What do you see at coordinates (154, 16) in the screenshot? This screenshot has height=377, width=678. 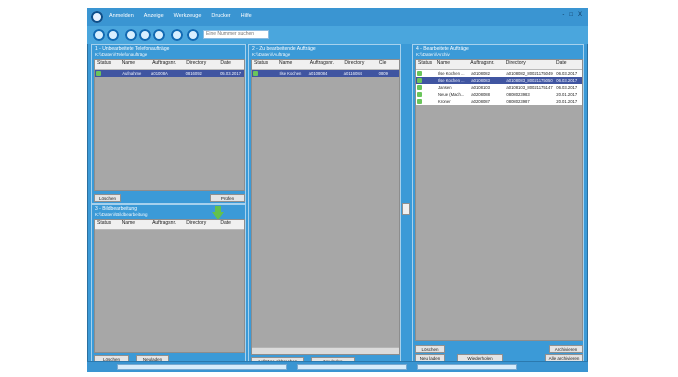 I see `menu-anzeige: Anzeige` at bounding box center [154, 16].